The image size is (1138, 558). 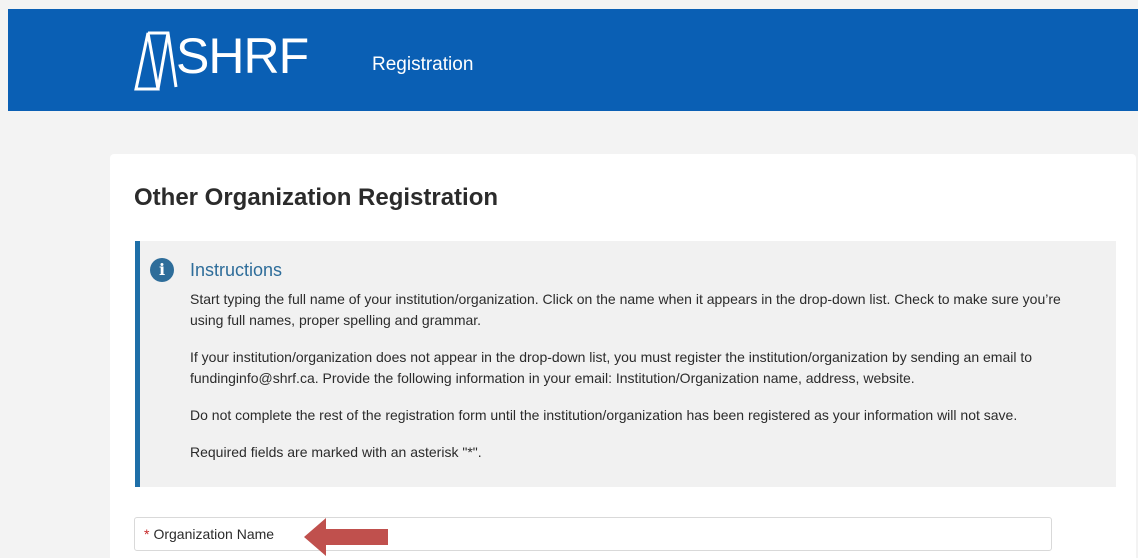 I want to click on header-title: Registration, so click(x=423, y=64).